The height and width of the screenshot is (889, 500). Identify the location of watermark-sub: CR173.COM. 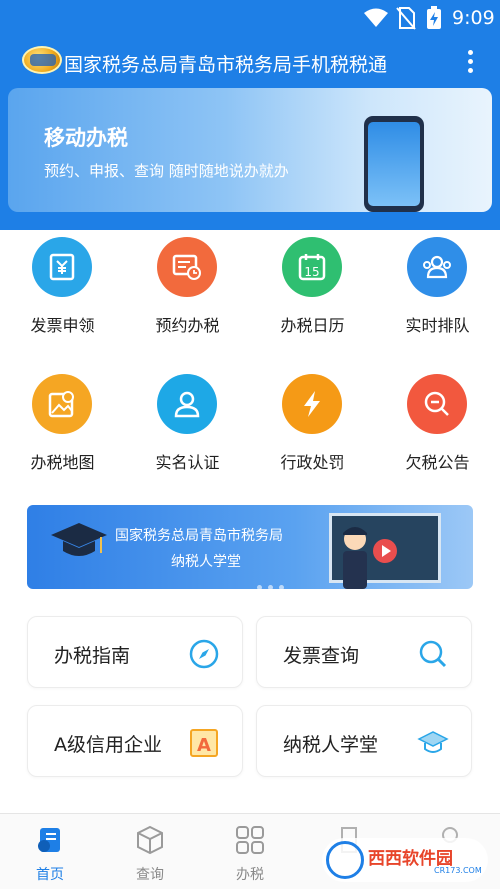
(458, 870).